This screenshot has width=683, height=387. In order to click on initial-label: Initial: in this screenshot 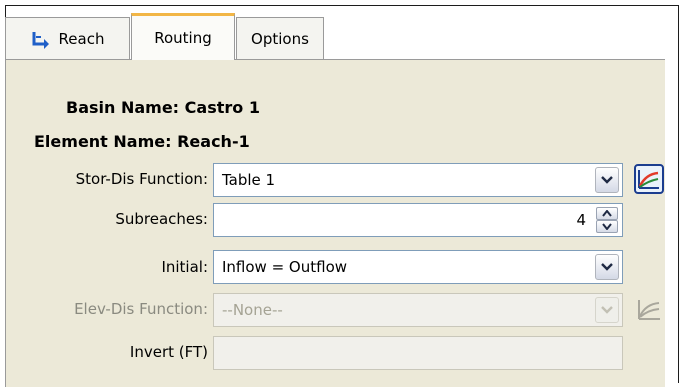, I will do `click(184, 267)`.